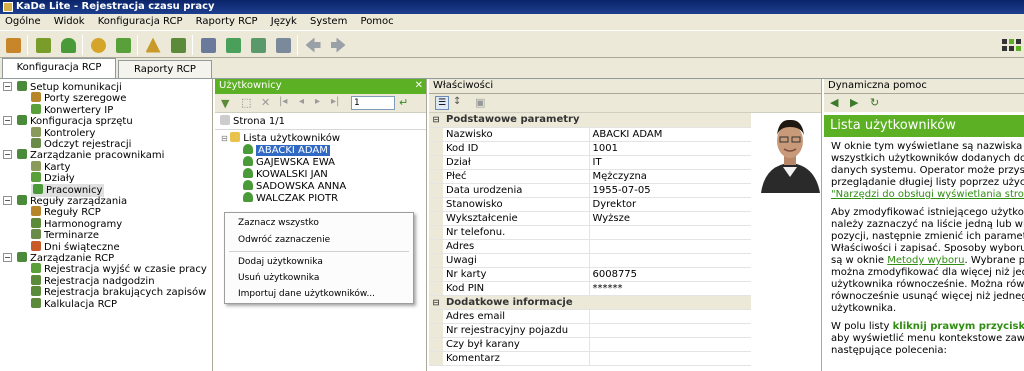  What do you see at coordinates (69, 22) in the screenshot?
I see `menu-widok: Widok` at bounding box center [69, 22].